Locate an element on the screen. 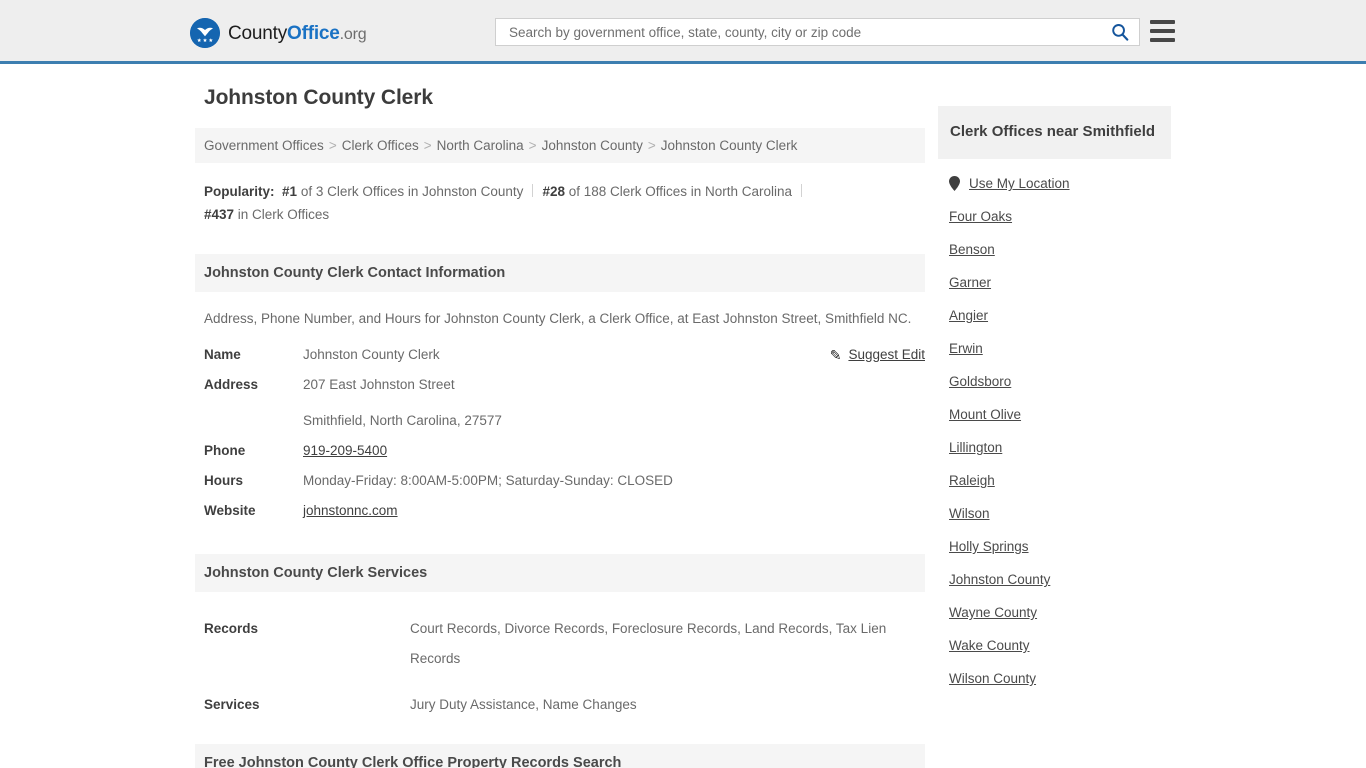 The width and height of the screenshot is (1366, 768). search-button is located at coordinates (1120, 32).